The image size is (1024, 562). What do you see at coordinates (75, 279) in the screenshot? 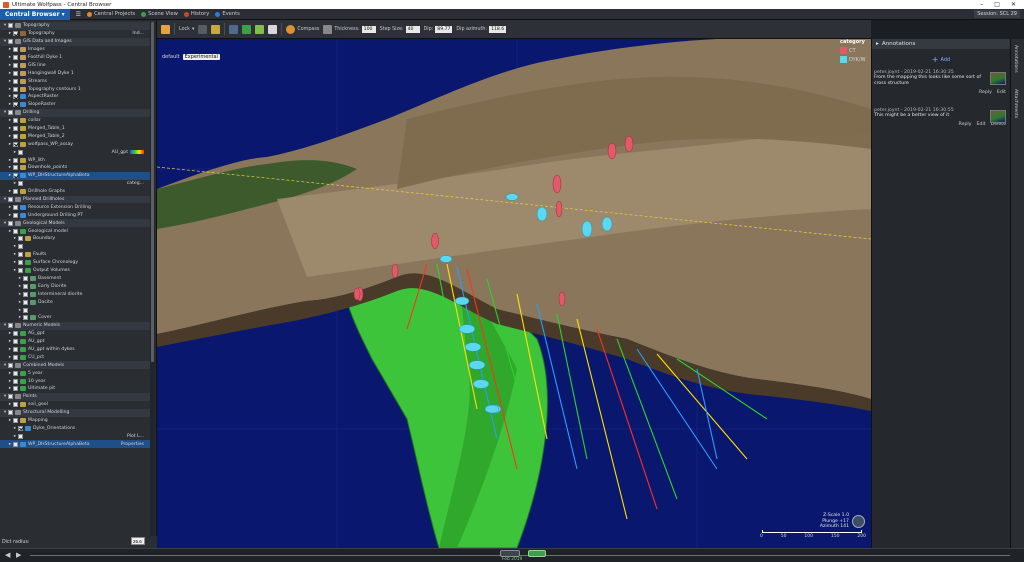
I see `tree-item: ▸ Basement` at bounding box center [75, 279].